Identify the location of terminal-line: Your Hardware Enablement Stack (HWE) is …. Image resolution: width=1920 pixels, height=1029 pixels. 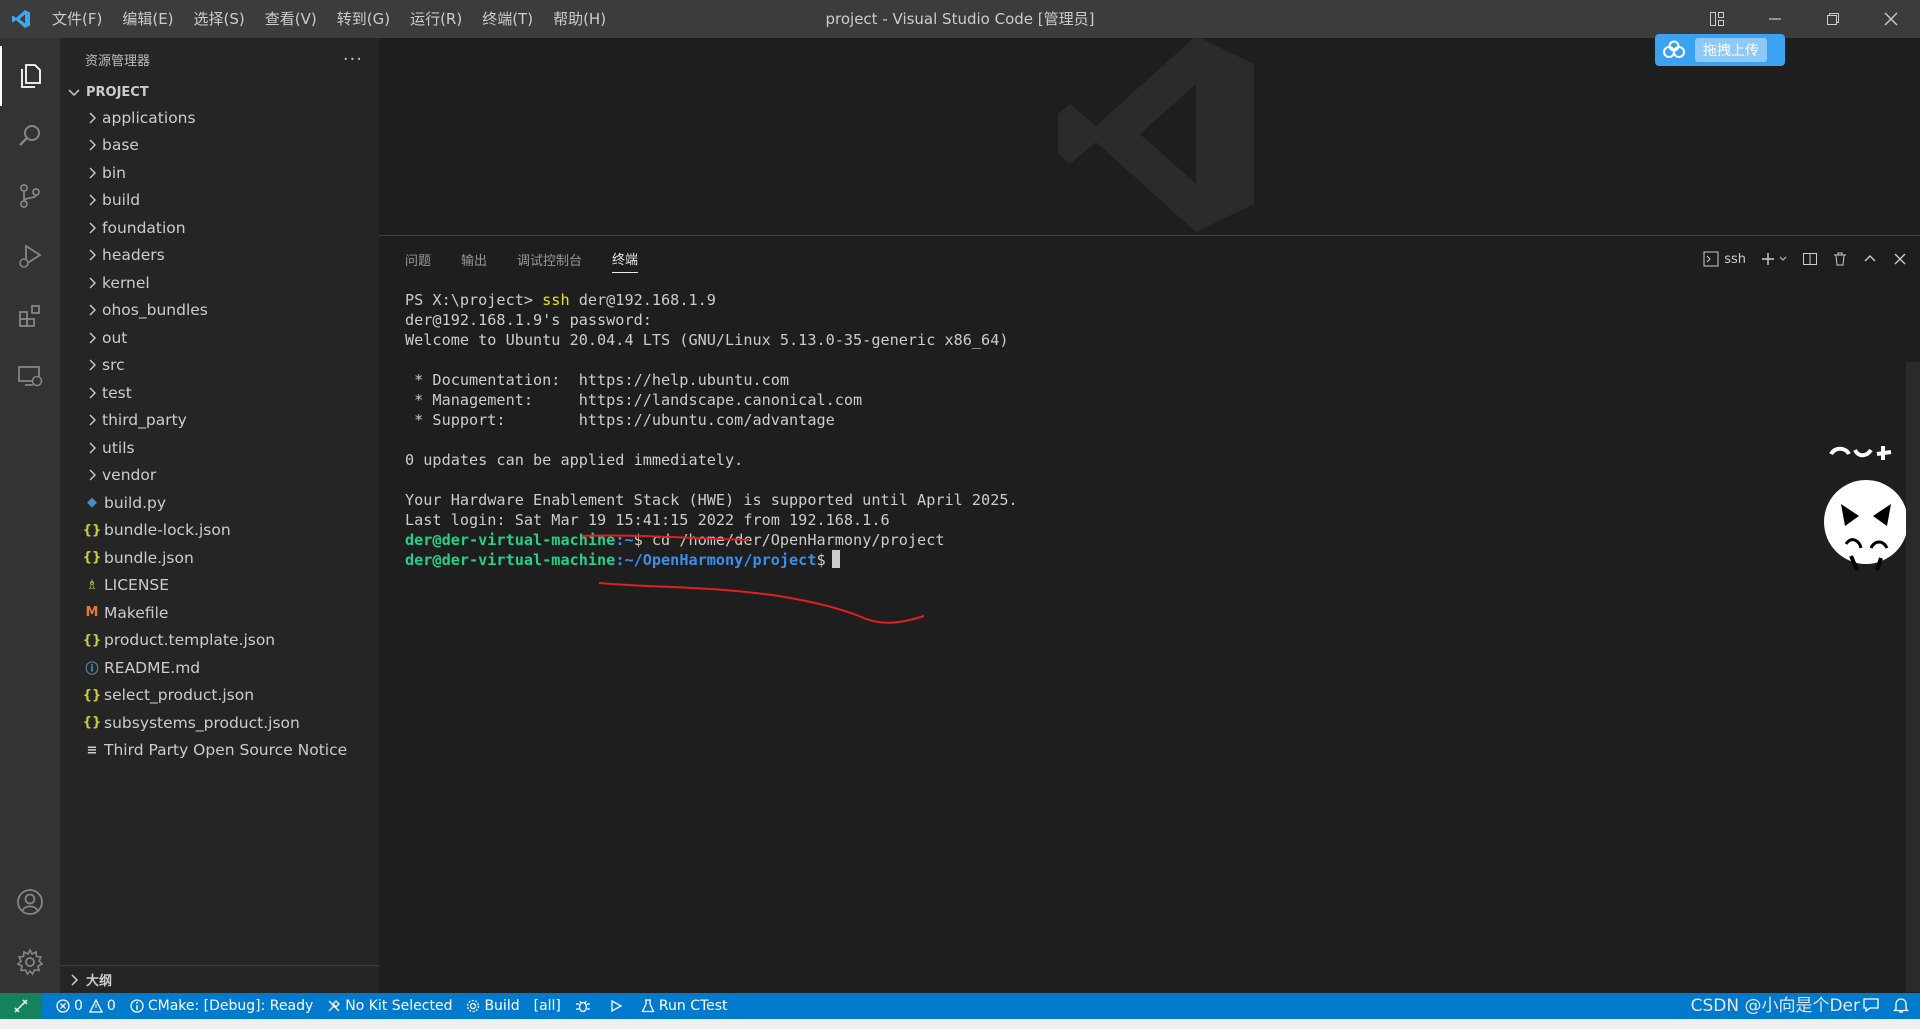
(711, 500).